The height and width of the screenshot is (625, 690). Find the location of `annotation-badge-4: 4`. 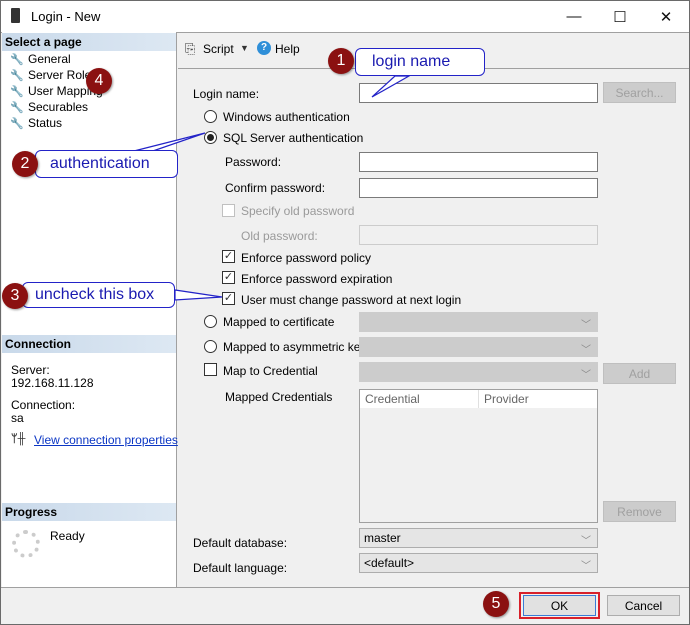

annotation-badge-4: 4 is located at coordinates (99, 81).